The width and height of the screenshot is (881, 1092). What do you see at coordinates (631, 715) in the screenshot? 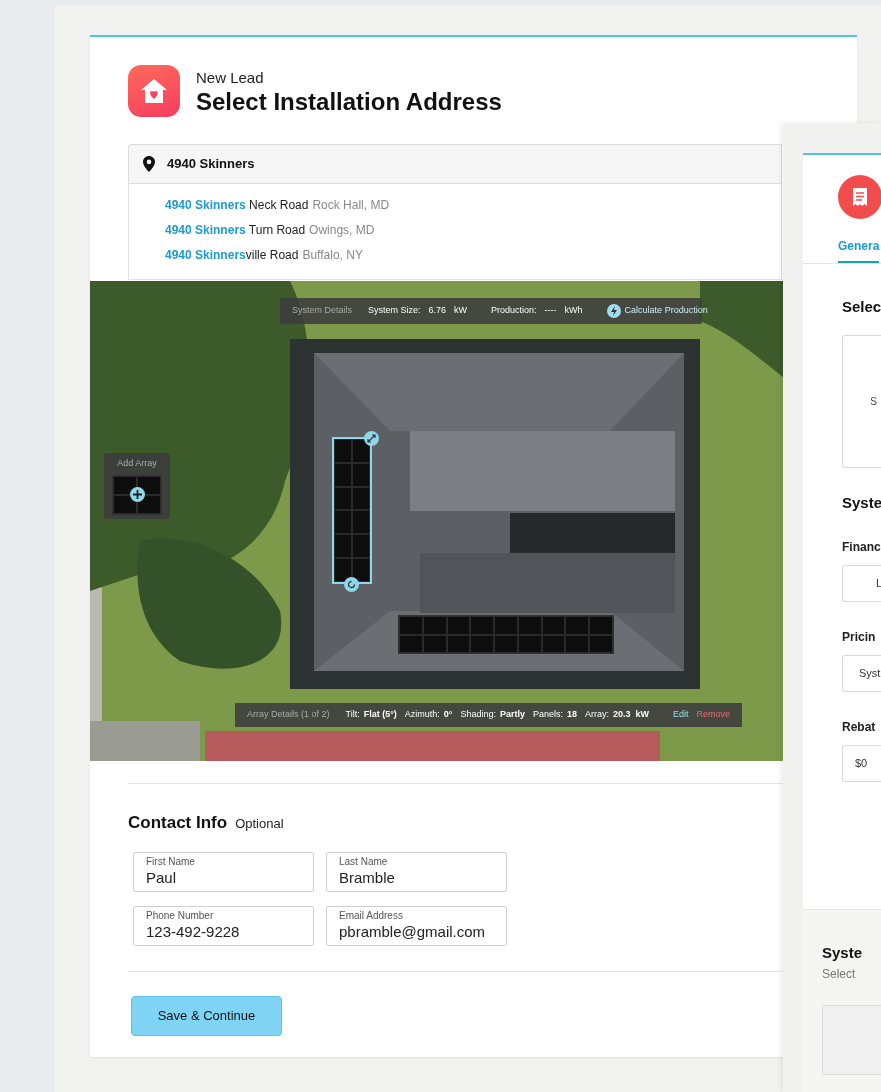
I see `overlay-text: 20.3 kW` at bounding box center [631, 715].